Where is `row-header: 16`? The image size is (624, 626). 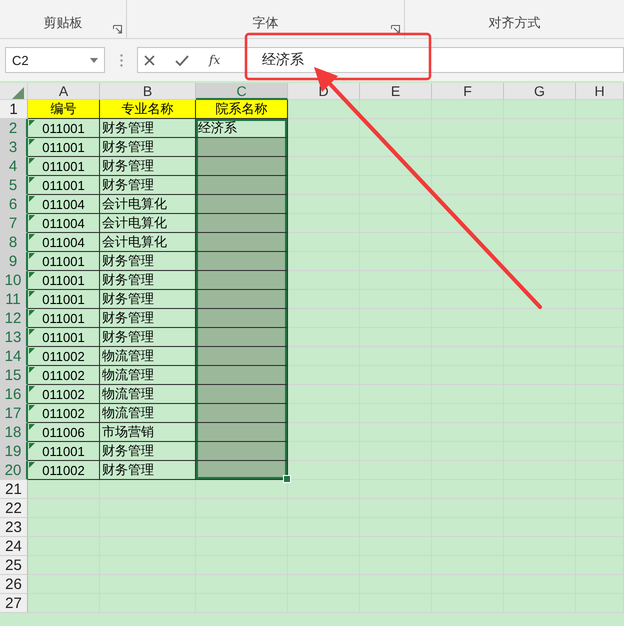 row-header: 16 is located at coordinates (14, 394).